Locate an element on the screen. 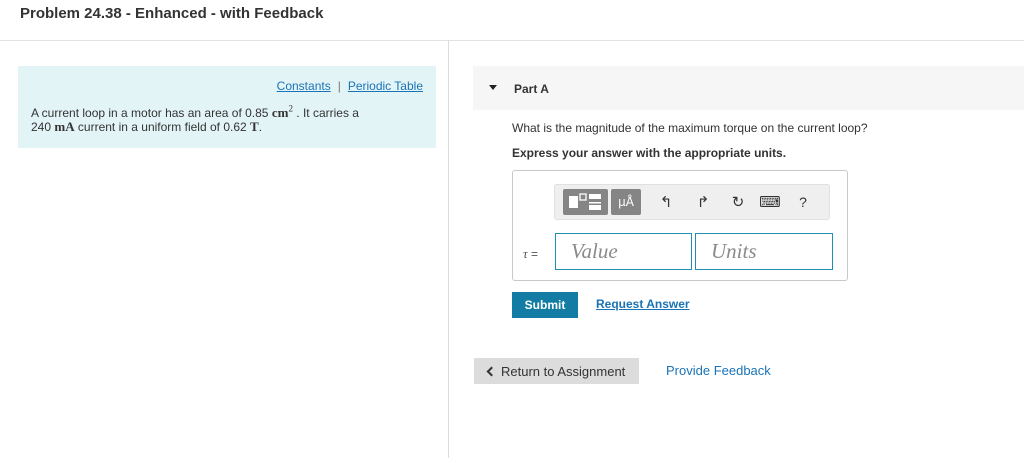 This screenshot has width=1024, height=458. units-input: Units is located at coordinates (764, 251).